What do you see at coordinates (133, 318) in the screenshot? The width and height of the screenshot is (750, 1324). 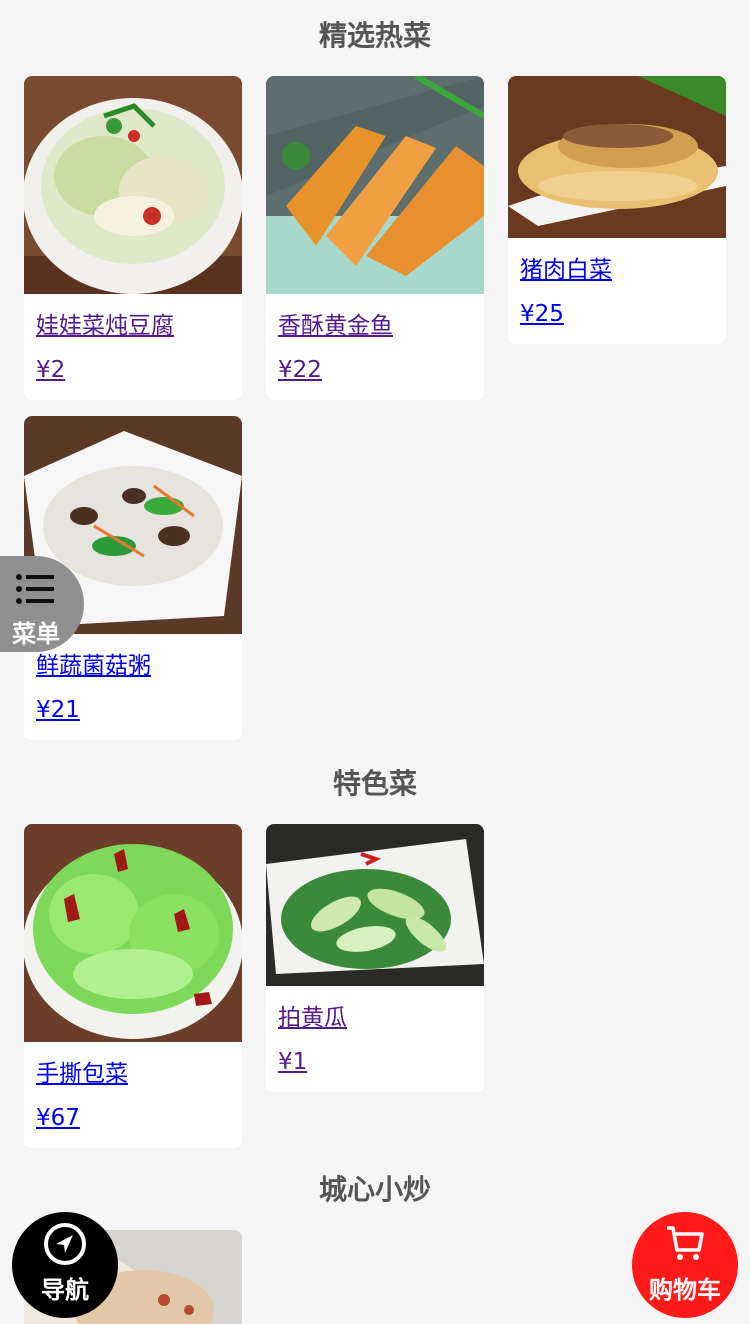 I see `dish-name-link: 娃娃菜炖豆腐` at bounding box center [133, 318].